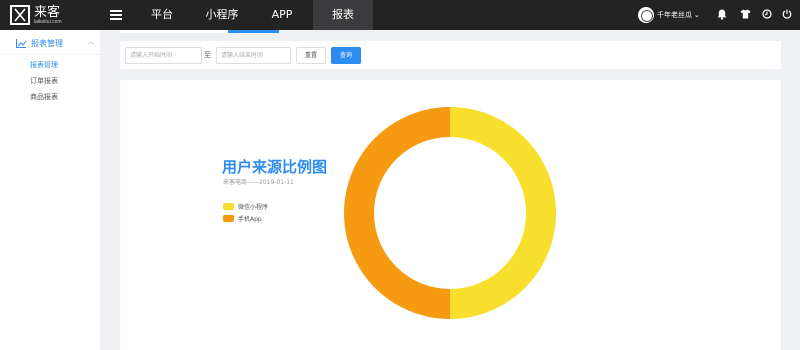 This screenshot has width=800, height=350. What do you see at coordinates (253, 31) in the screenshot?
I see `active-tab-indicator` at bounding box center [253, 31].